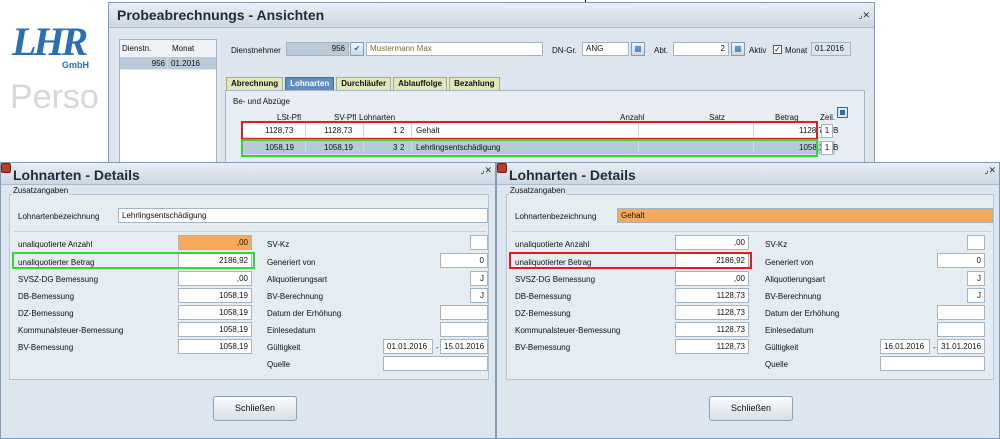  Describe the element at coordinates (52, 45) in the screenshot. I see `company-logo: LHR GmbH` at that location.